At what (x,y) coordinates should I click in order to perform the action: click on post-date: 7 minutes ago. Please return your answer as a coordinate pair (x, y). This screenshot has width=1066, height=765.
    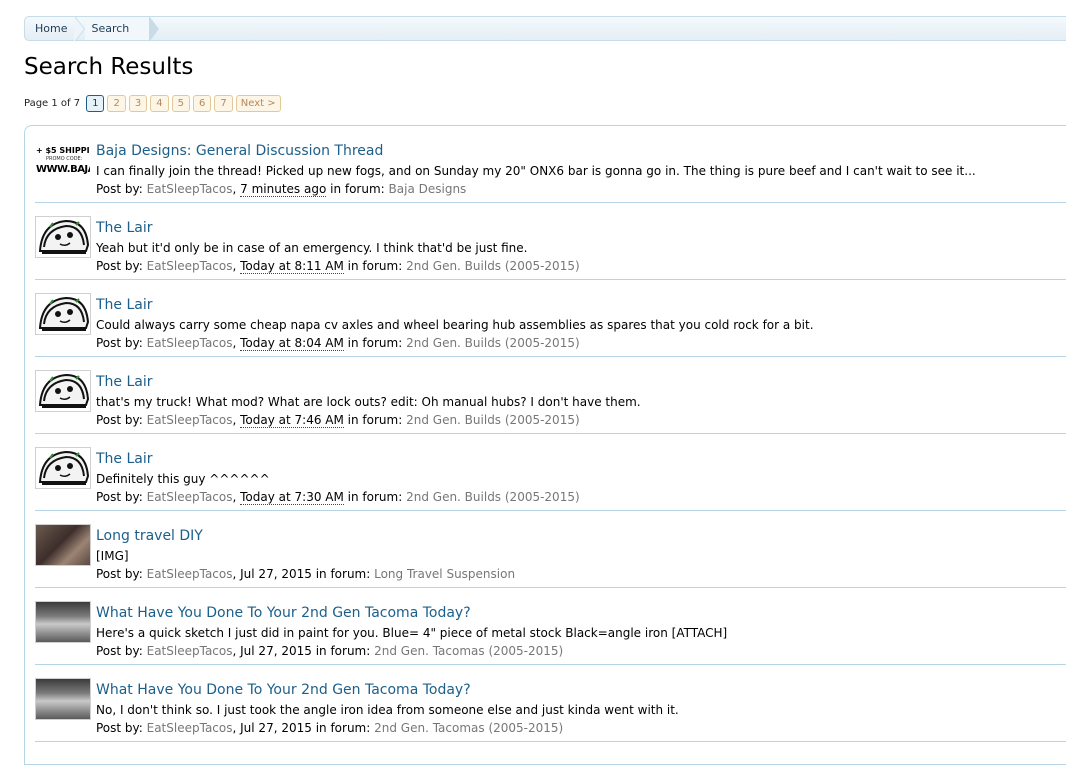
    Looking at the image, I should click on (283, 189).